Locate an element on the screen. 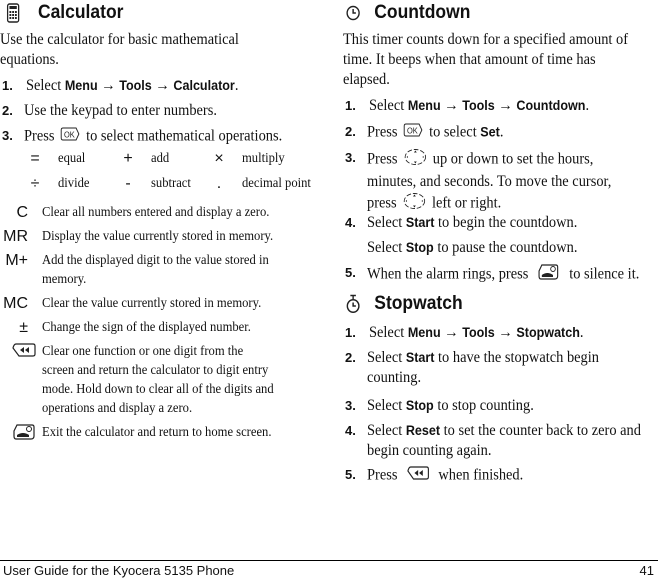 The width and height of the screenshot is (658, 580). menu-label: Menu is located at coordinates (81, 85).